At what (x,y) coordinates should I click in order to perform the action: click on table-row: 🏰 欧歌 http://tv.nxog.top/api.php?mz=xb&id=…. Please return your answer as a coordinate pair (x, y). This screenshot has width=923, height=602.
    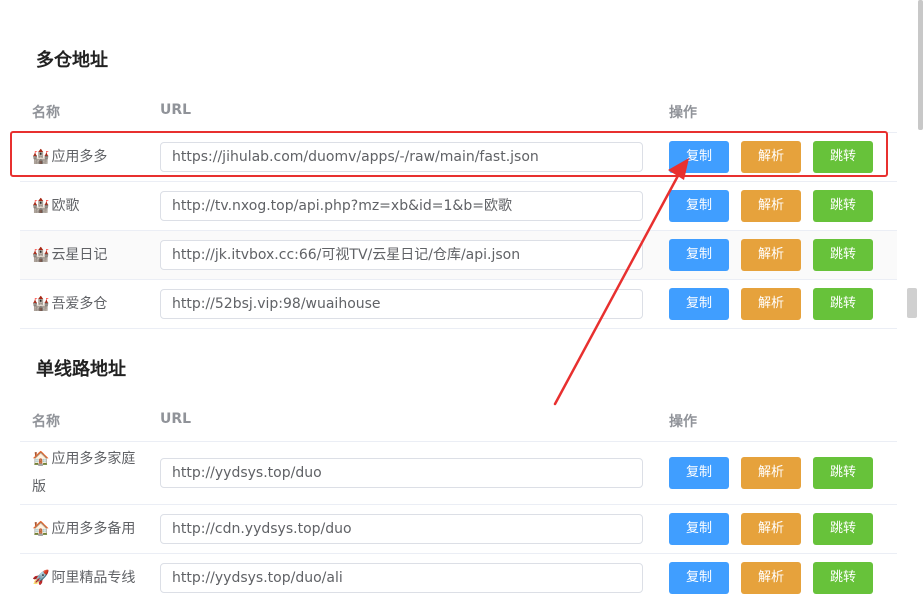
    Looking at the image, I should click on (458, 206).